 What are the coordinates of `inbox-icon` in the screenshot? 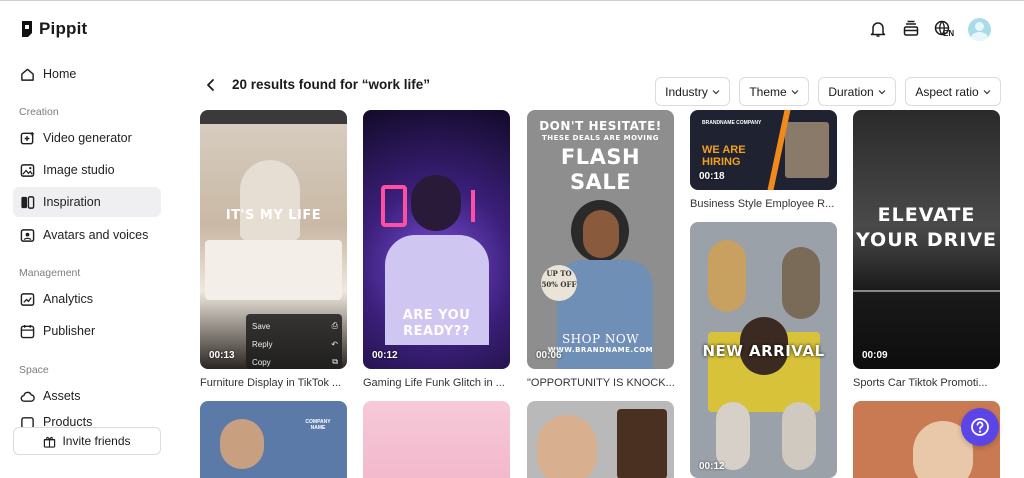 It's located at (911, 28).